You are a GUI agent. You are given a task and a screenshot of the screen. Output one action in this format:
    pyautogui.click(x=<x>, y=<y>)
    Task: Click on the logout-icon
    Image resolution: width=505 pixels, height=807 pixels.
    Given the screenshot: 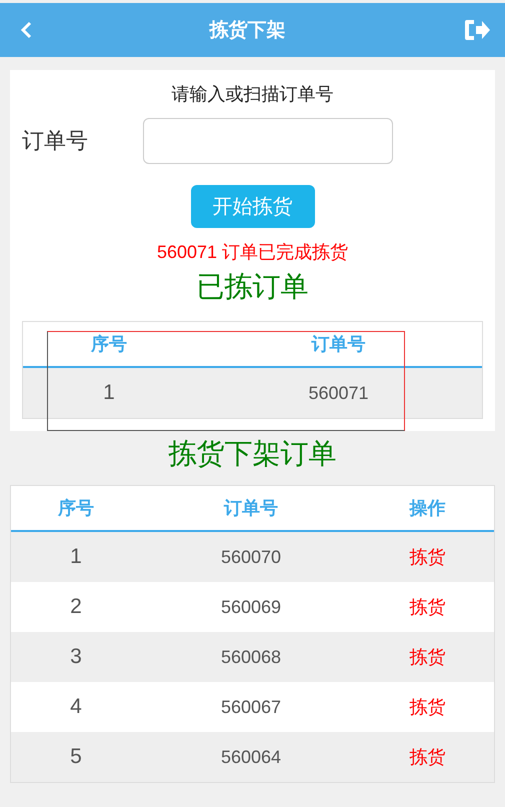 What is the action you would take?
    pyautogui.click(x=477, y=30)
    